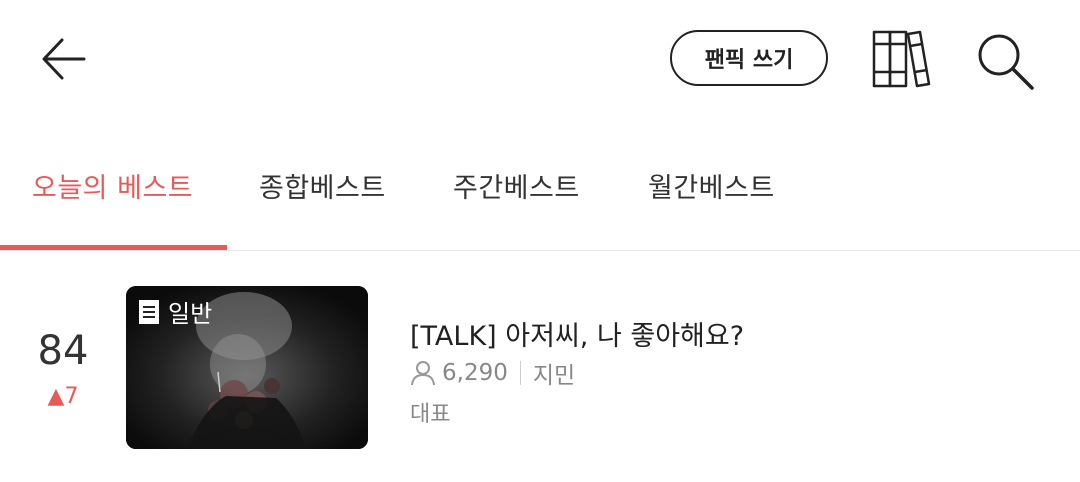  I want to click on author-name: 지민, so click(554, 373).